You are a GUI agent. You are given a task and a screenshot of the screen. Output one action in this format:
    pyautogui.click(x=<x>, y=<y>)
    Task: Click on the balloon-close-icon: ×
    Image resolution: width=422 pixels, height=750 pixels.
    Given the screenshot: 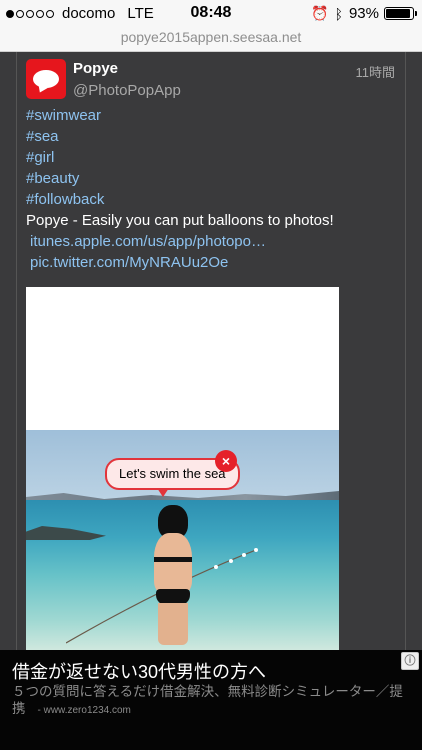 What is the action you would take?
    pyautogui.click(x=226, y=461)
    